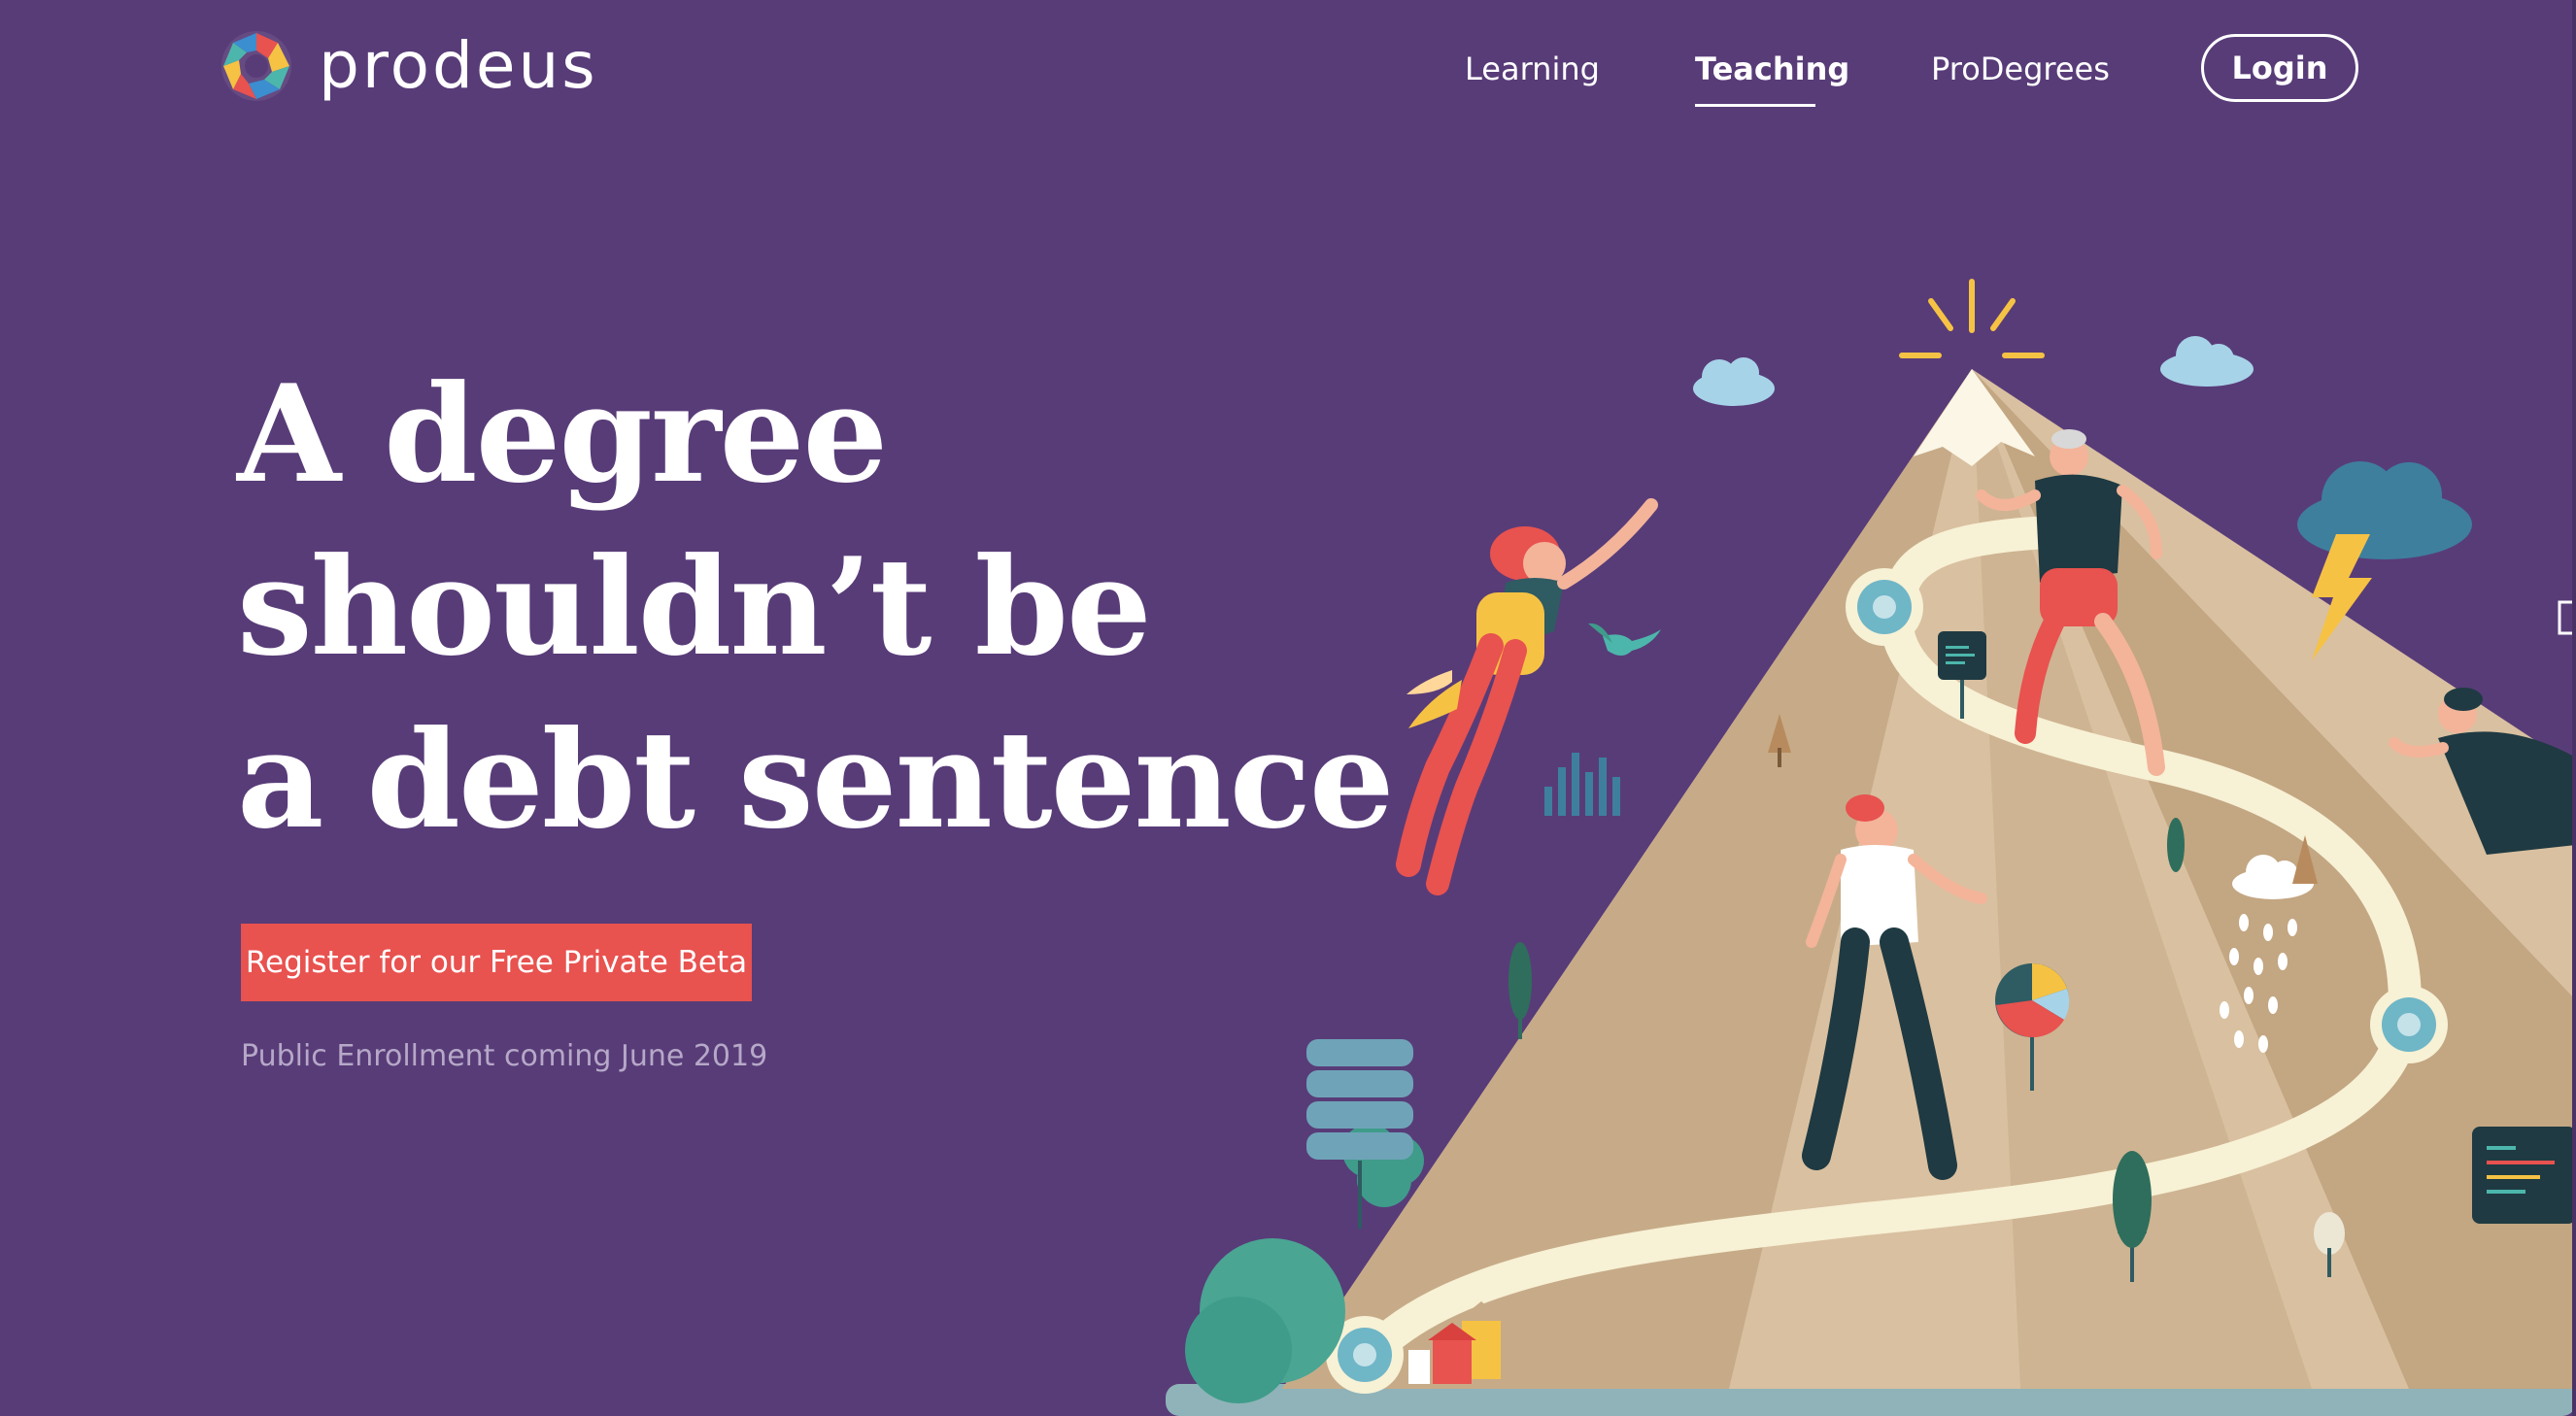  What do you see at coordinates (1734, 381) in the screenshot?
I see `cloud-small-left` at bounding box center [1734, 381].